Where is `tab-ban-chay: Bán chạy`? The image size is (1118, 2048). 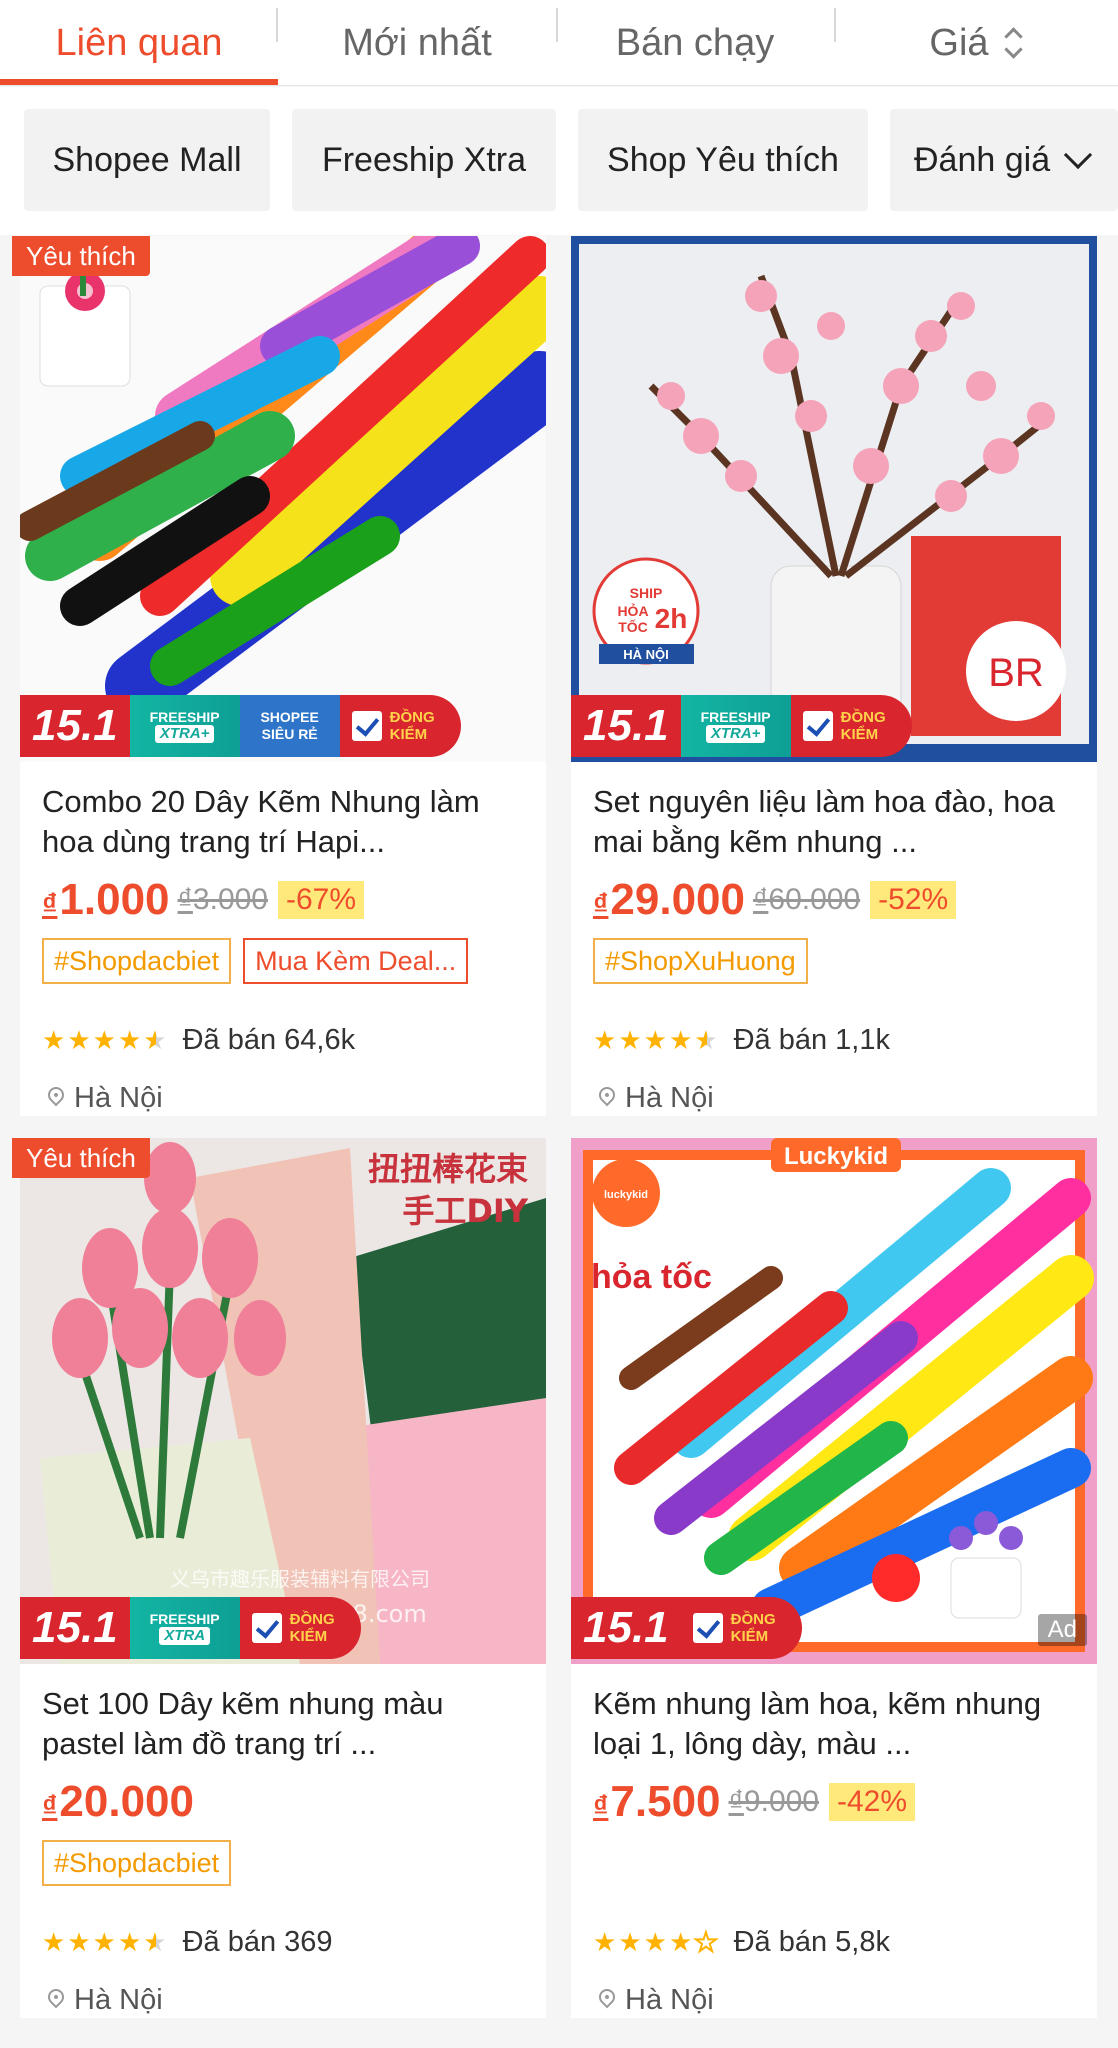 tab-ban-chay: Bán chạy is located at coordinates (695, 43).